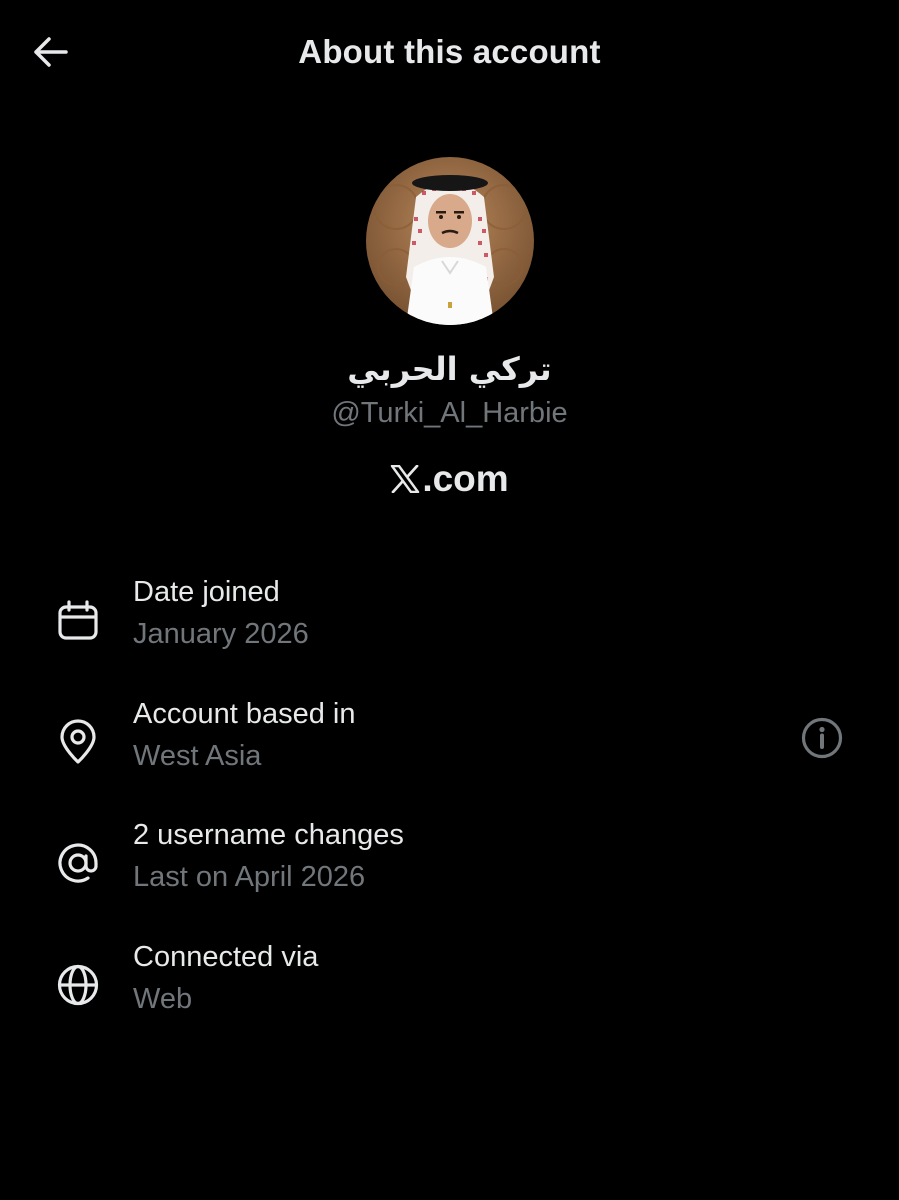 This screenshot has height=1200, width=899. I want to click on platform-domain: .com, so click(449, 479).